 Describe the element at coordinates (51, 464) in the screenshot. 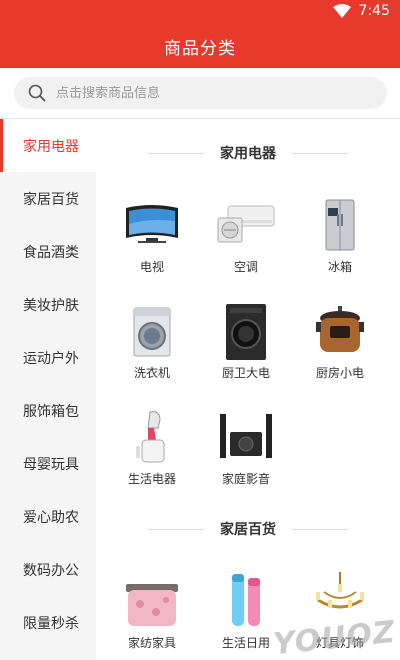

I see `sidebar-item-label: 母婴玩具` at that location.